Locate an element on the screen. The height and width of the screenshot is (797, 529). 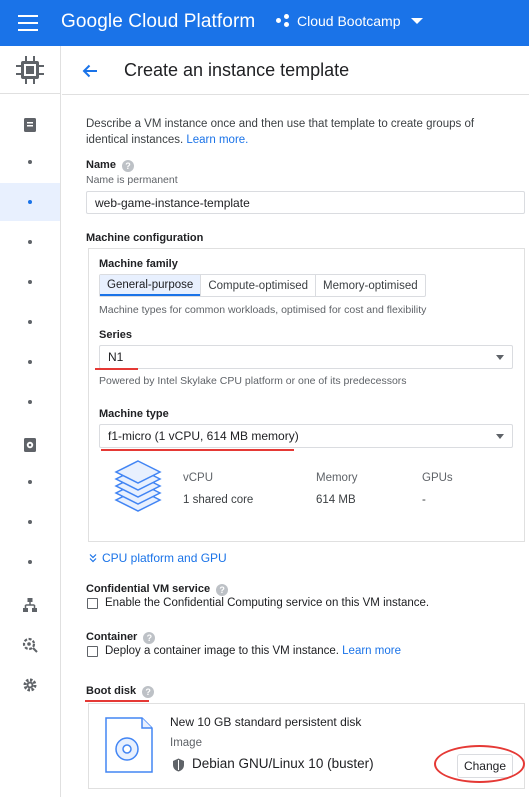
series-value: N1 is located at coordinates (116, 357).